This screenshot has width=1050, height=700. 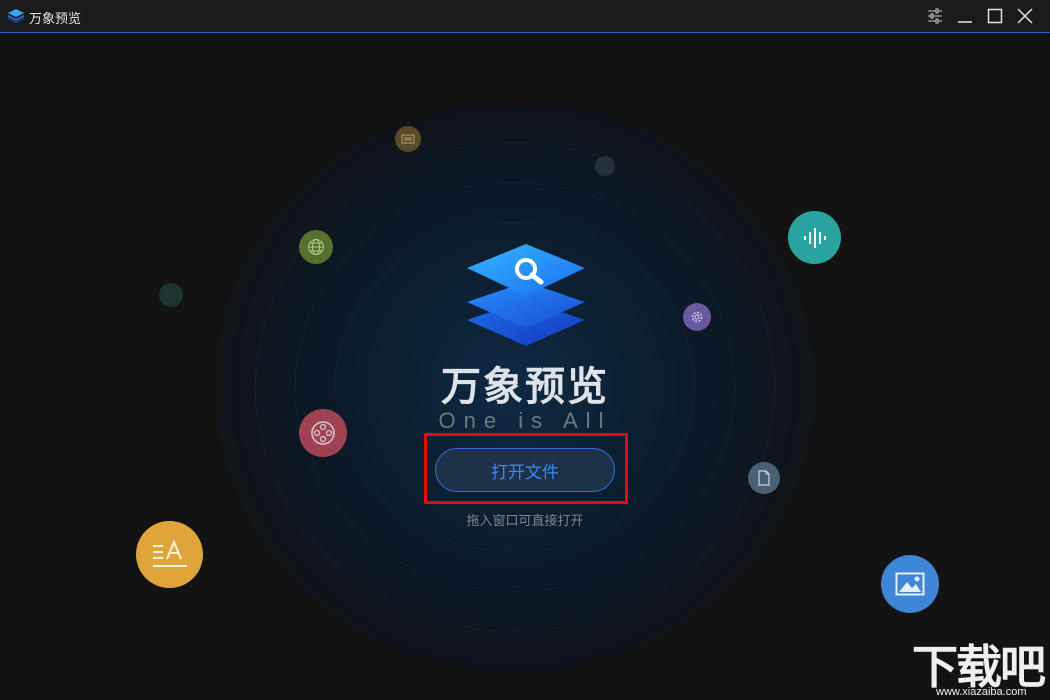 I want to click on font-bubble, so click(x=169, y=554).